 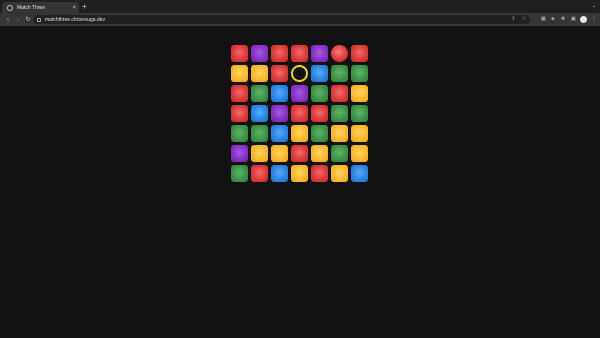 What do you see at coordinates (279, 93) in the screenshot?
I see `tile-r2-c2-blue` at bounding box center [279, 93].